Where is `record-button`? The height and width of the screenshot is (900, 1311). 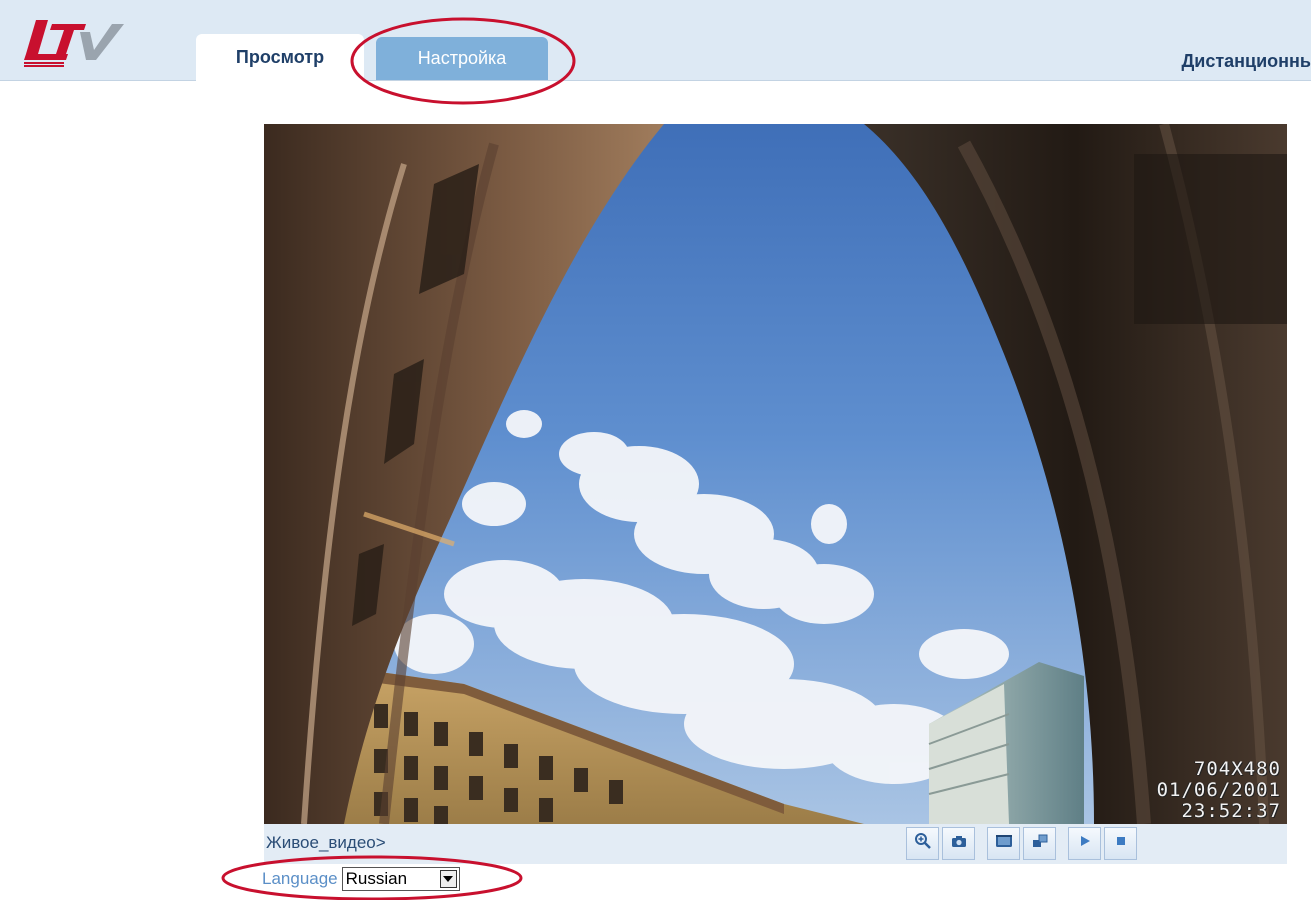 record-button is located at coordinates (1003, 843).